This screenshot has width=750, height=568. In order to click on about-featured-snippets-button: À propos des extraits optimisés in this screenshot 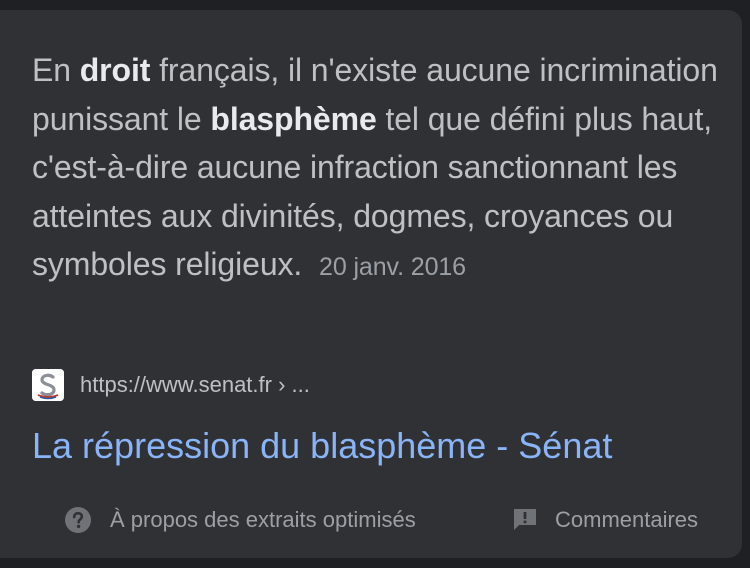, I will do `click(240, 520)`.